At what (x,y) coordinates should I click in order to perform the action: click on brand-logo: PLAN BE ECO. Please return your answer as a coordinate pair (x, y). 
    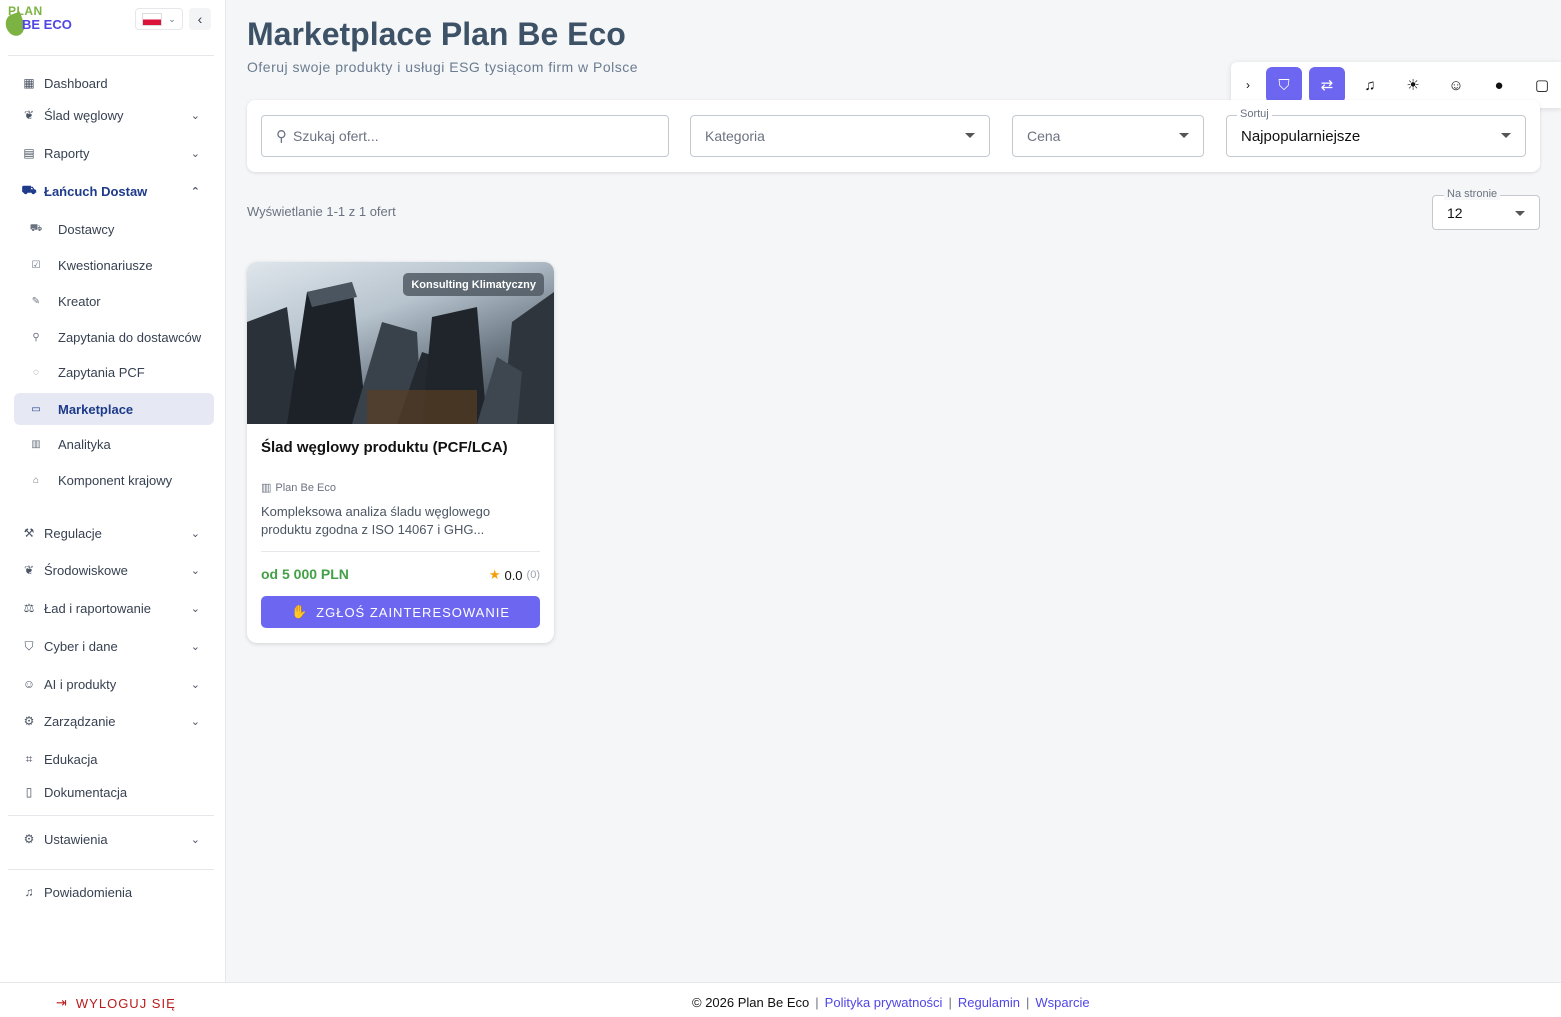
    Looking at the image, I should click on (39, 21).